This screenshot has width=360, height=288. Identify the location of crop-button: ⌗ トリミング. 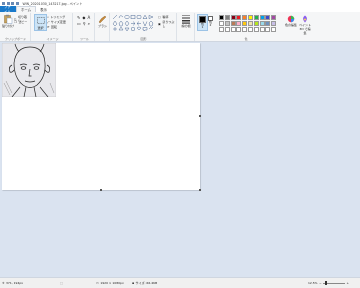
(56, 17).